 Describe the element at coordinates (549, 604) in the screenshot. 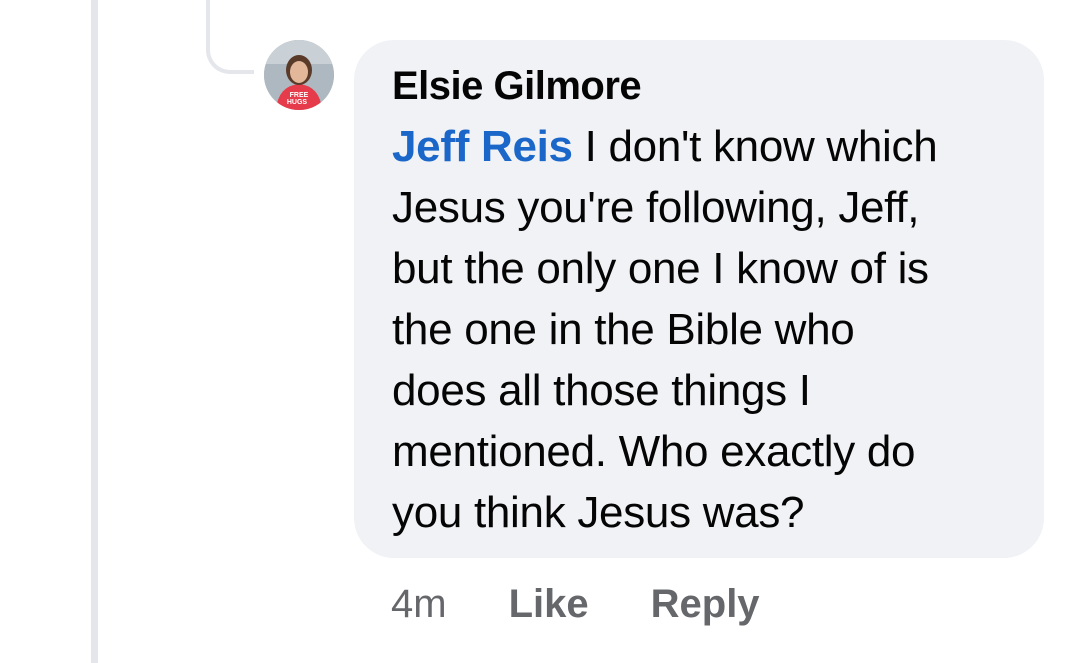

I see `like-button: Like` at that location.